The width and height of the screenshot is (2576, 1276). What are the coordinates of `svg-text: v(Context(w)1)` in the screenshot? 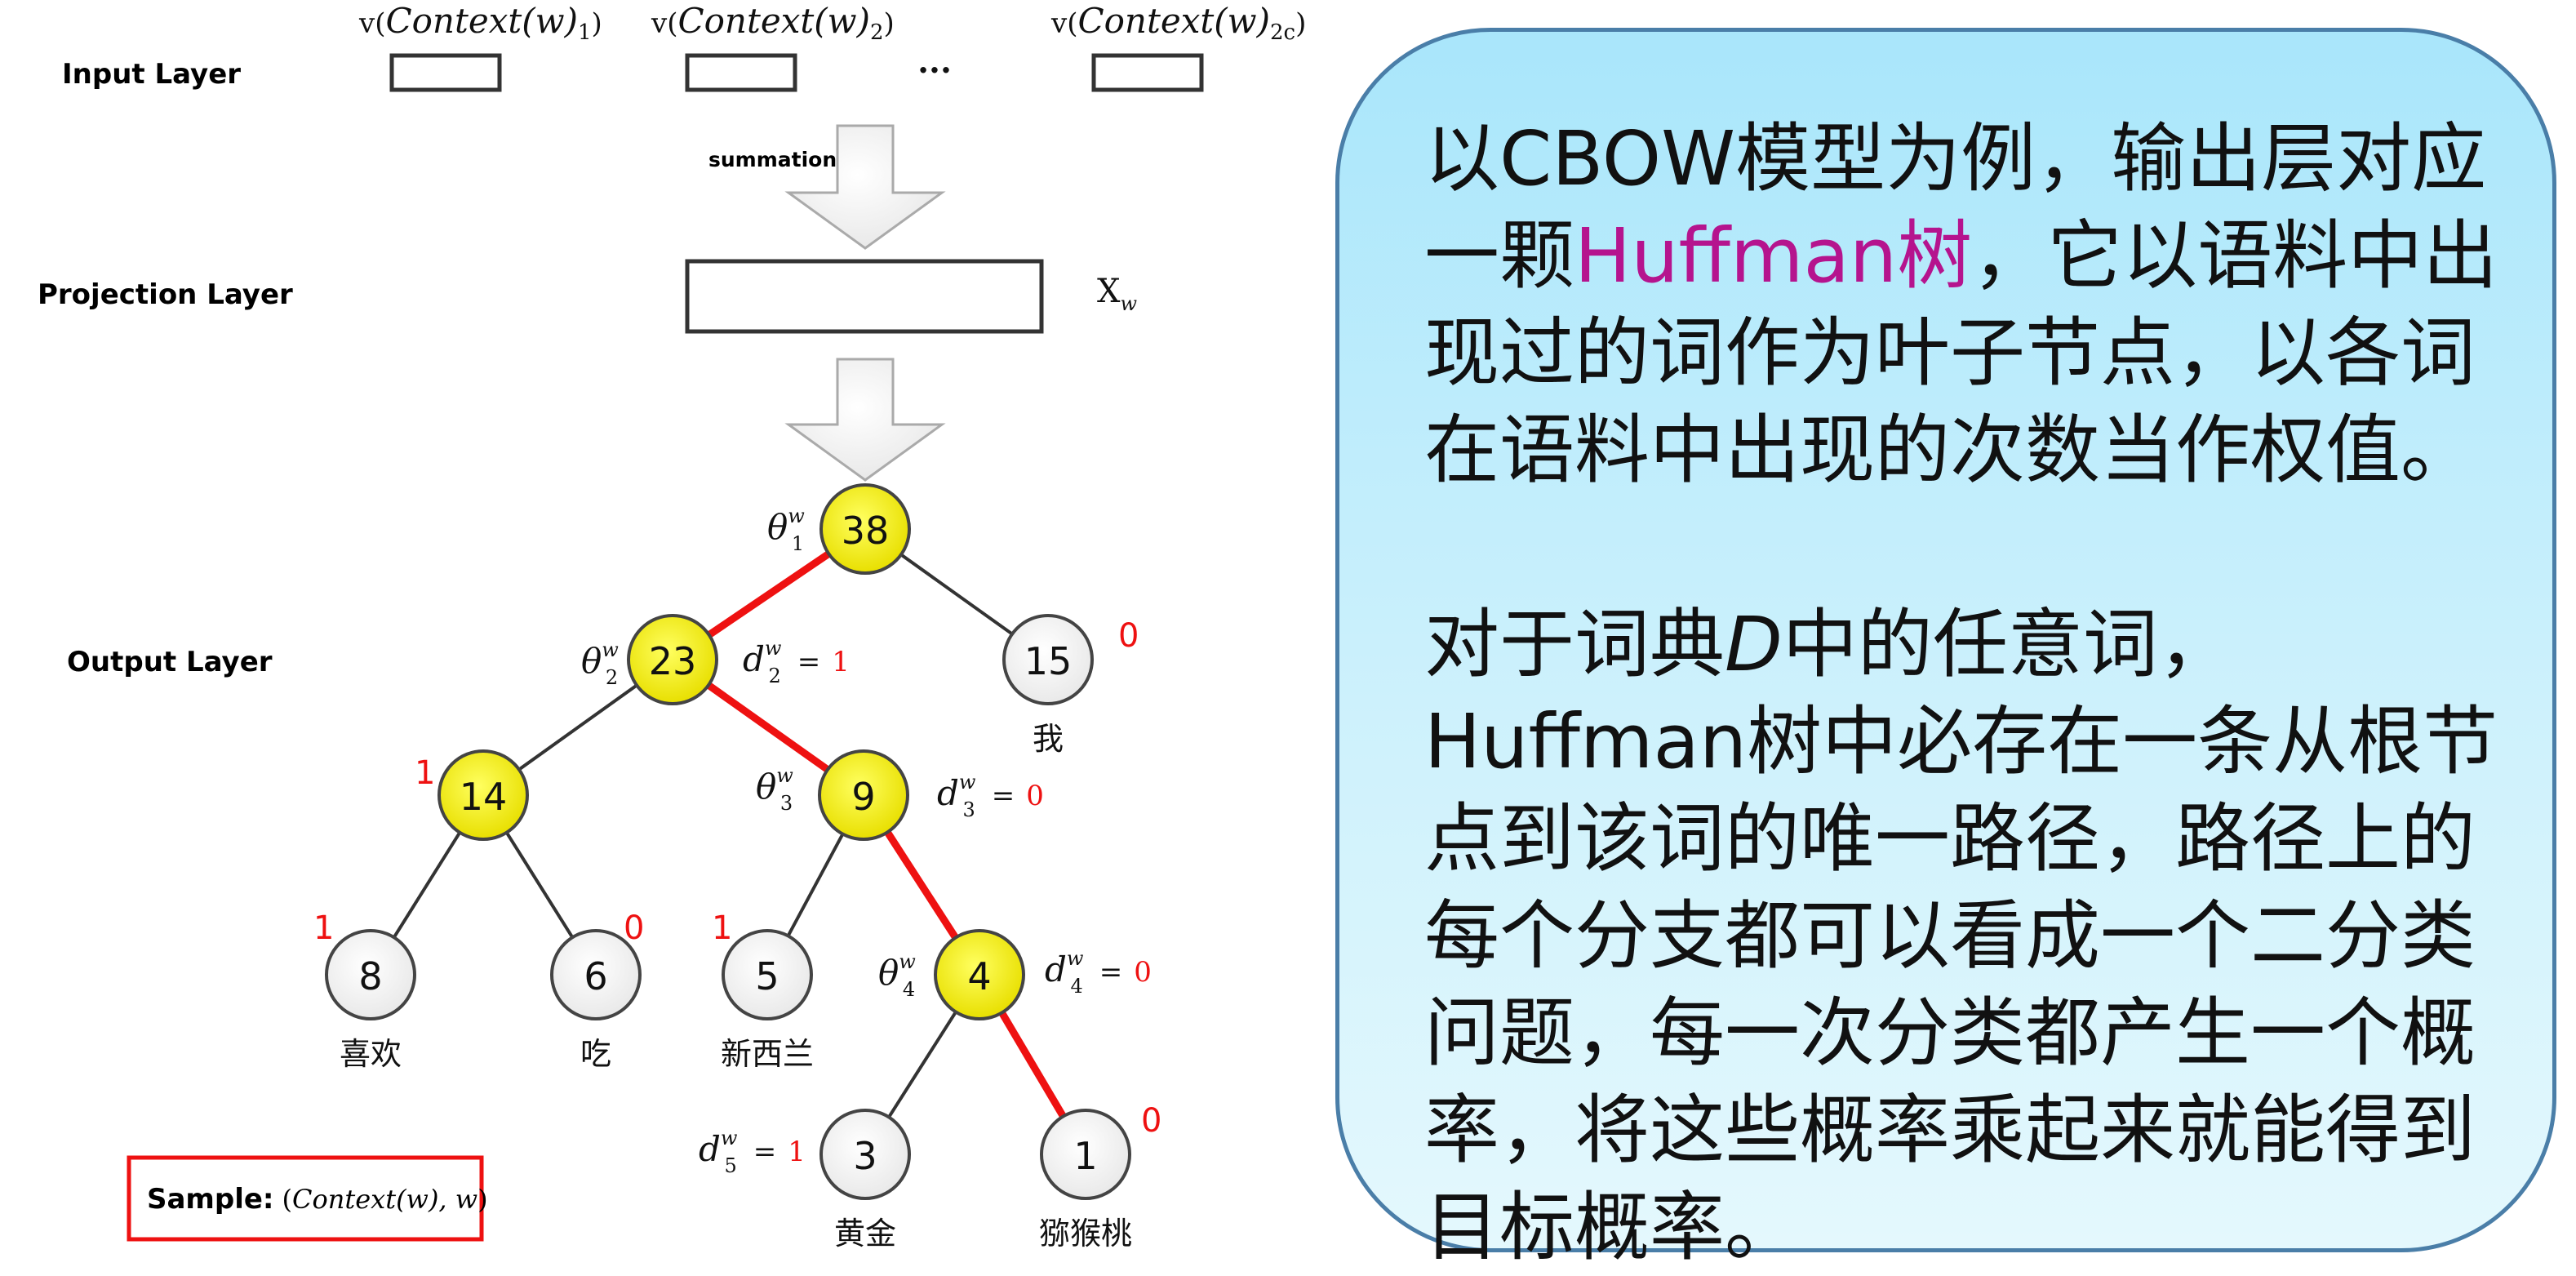 It's located at (480, 23).